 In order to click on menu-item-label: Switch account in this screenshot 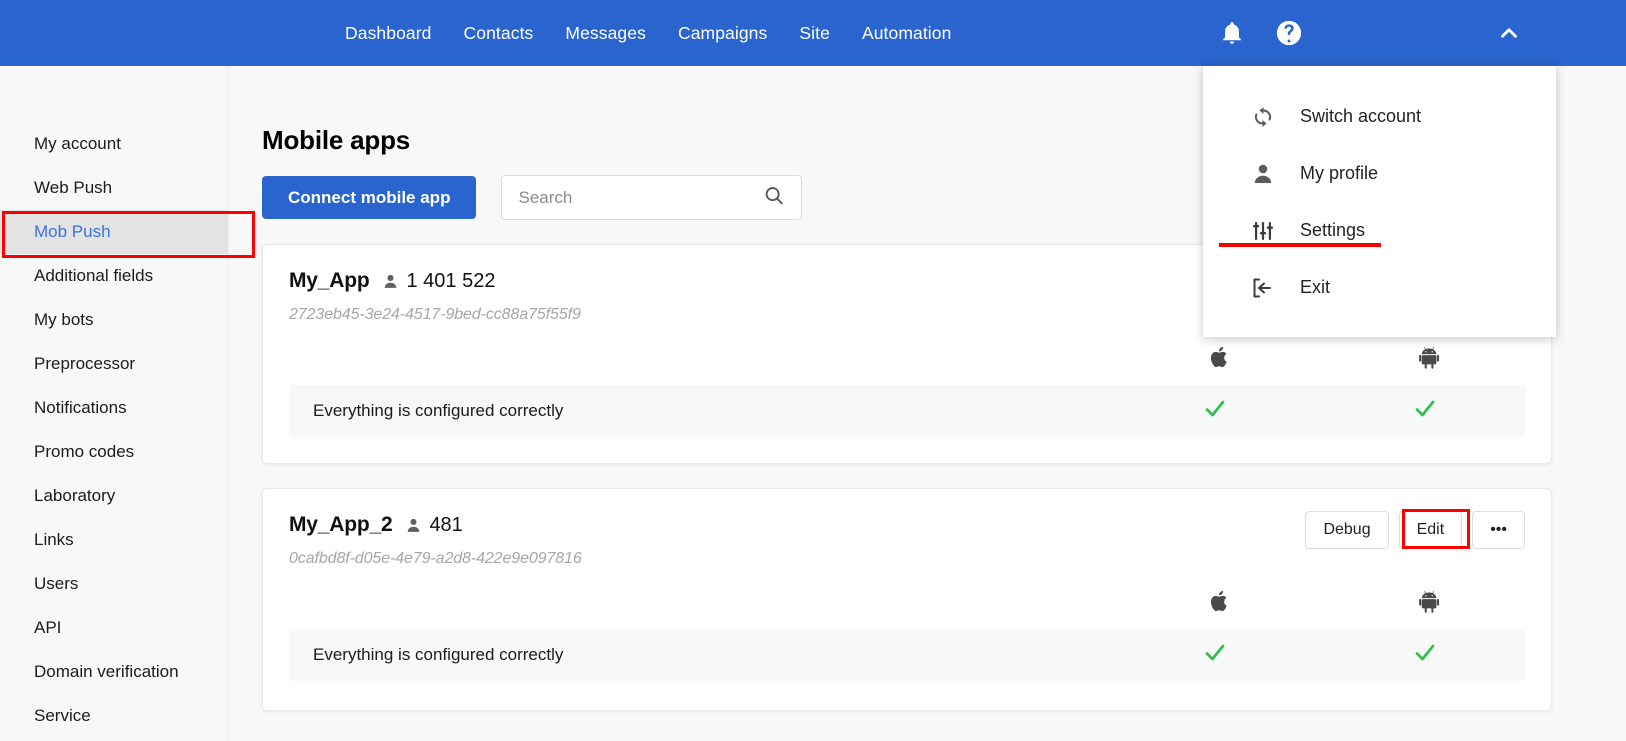, I will do `click(1361, 116)`.